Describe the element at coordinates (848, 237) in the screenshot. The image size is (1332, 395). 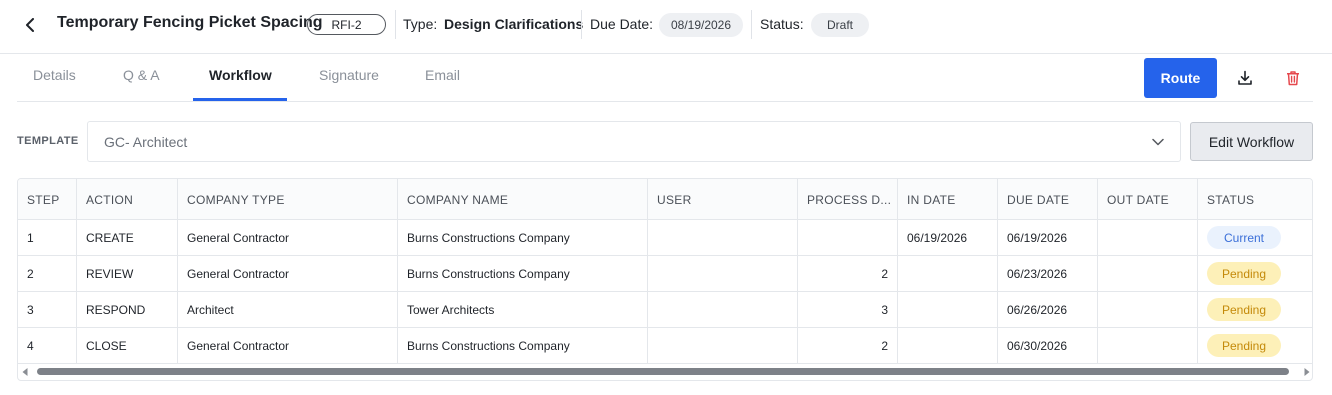
I see `cell-process-days` at that location.